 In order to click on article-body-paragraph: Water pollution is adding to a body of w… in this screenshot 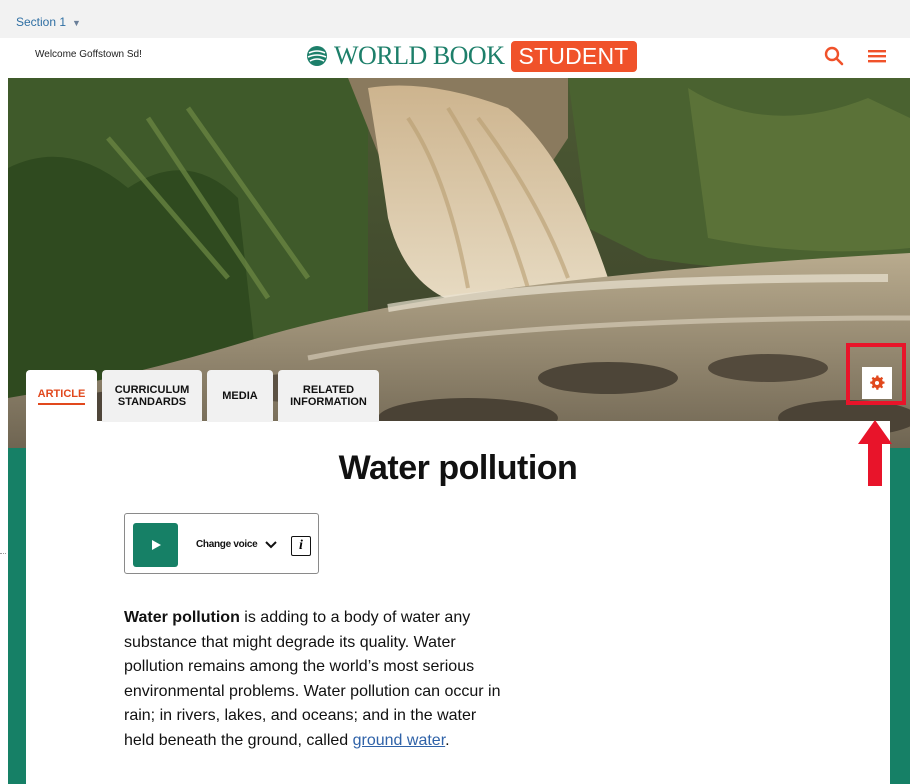, I will do `click(314, 680)`.